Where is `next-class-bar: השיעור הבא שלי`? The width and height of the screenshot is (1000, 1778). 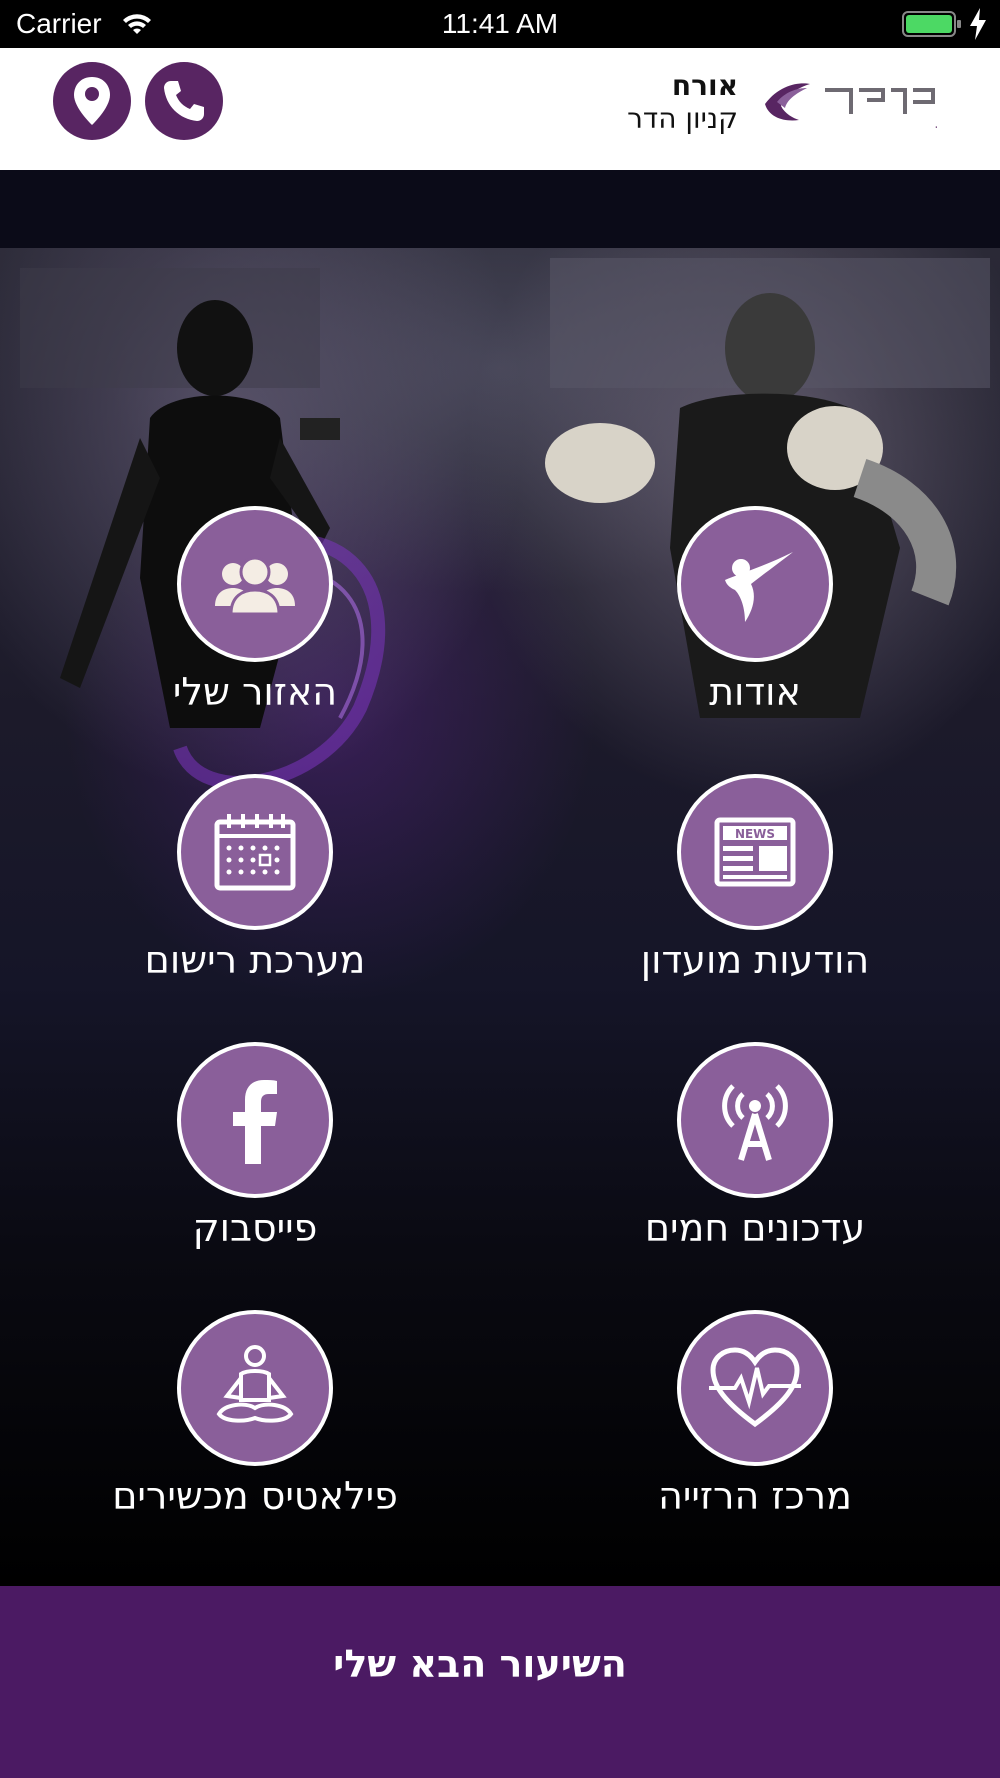
next-class-bar: השיעור הבא שלי is located at coordinates (500, 1682).